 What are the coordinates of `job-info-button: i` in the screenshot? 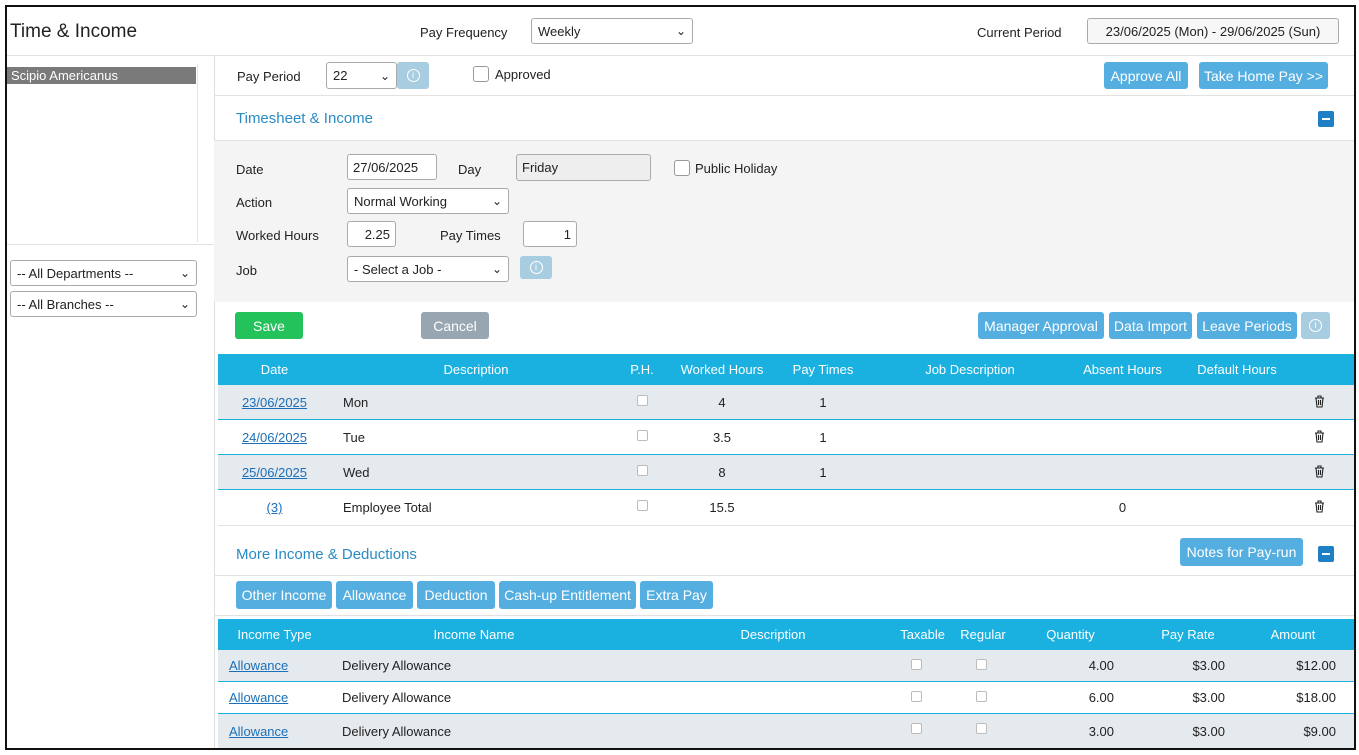 It's located at (536, 267).